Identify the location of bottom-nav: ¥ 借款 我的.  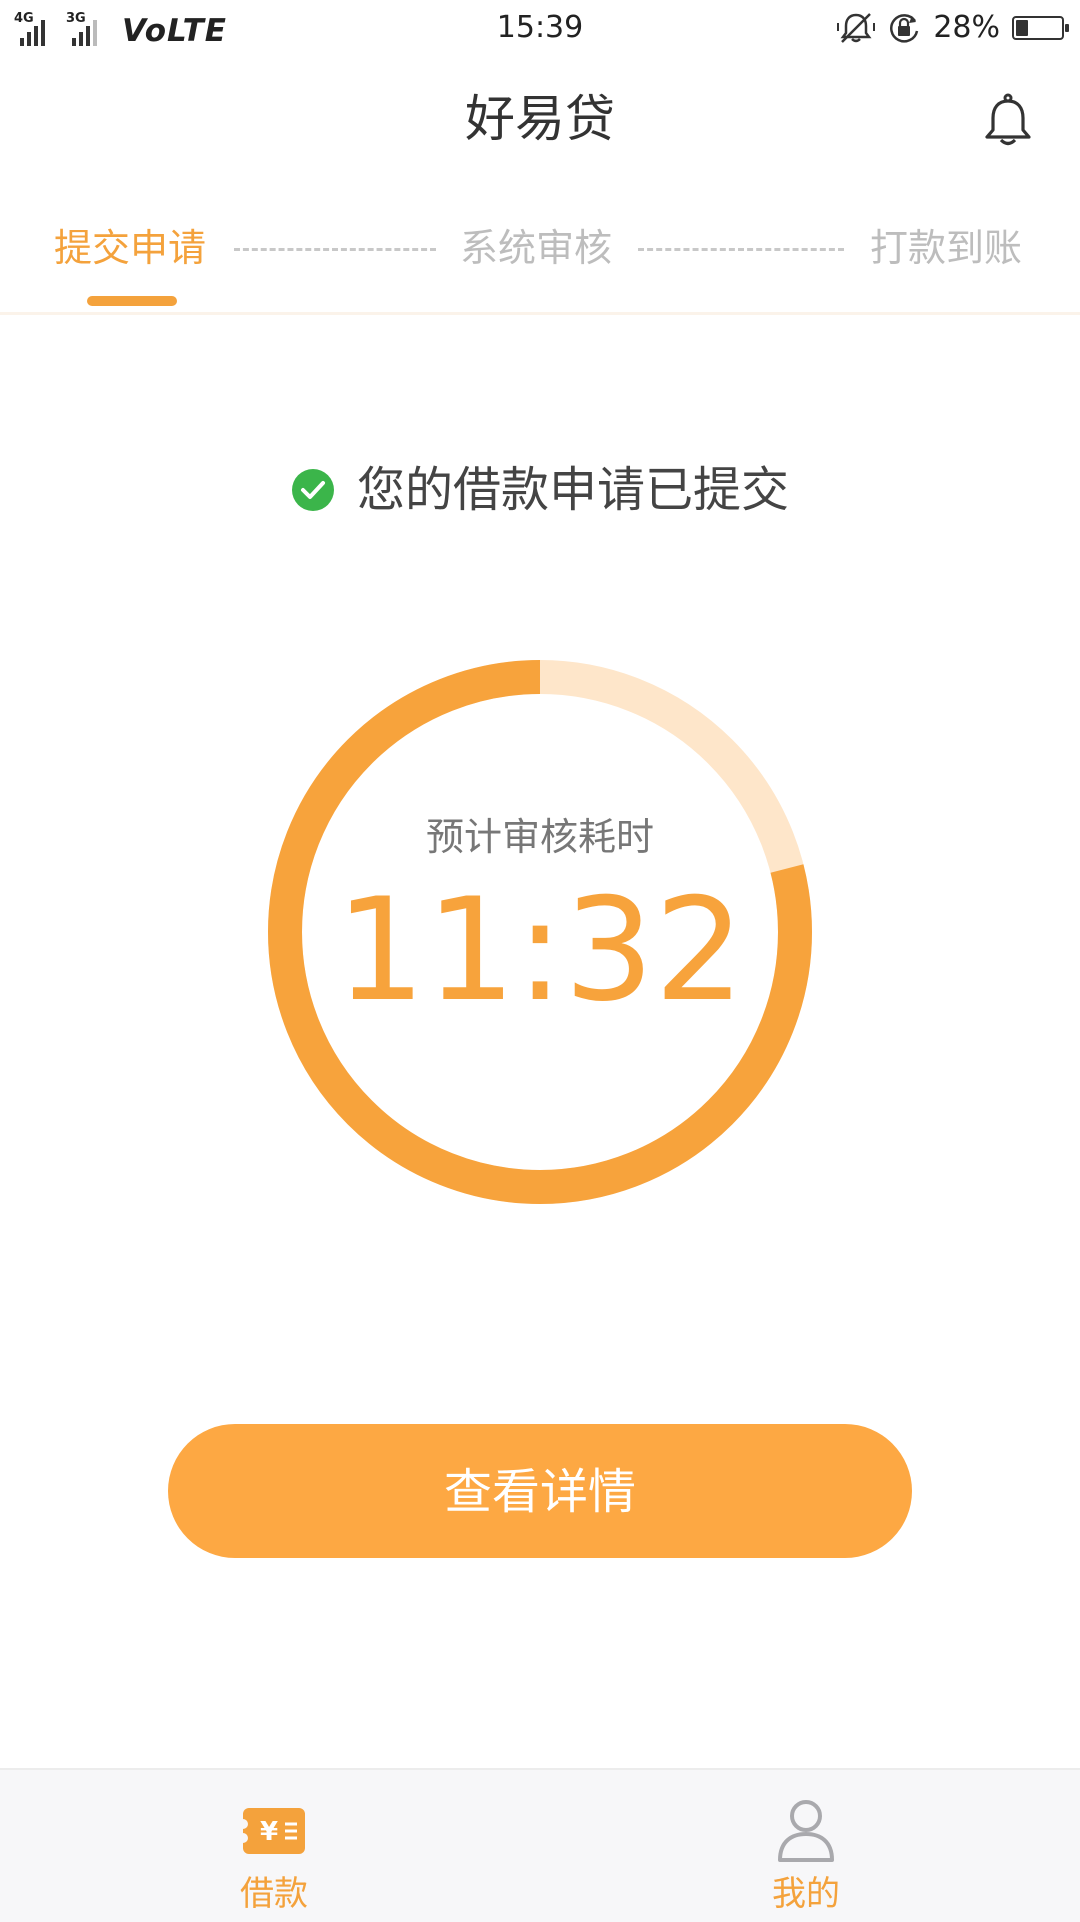
(540, 1845).